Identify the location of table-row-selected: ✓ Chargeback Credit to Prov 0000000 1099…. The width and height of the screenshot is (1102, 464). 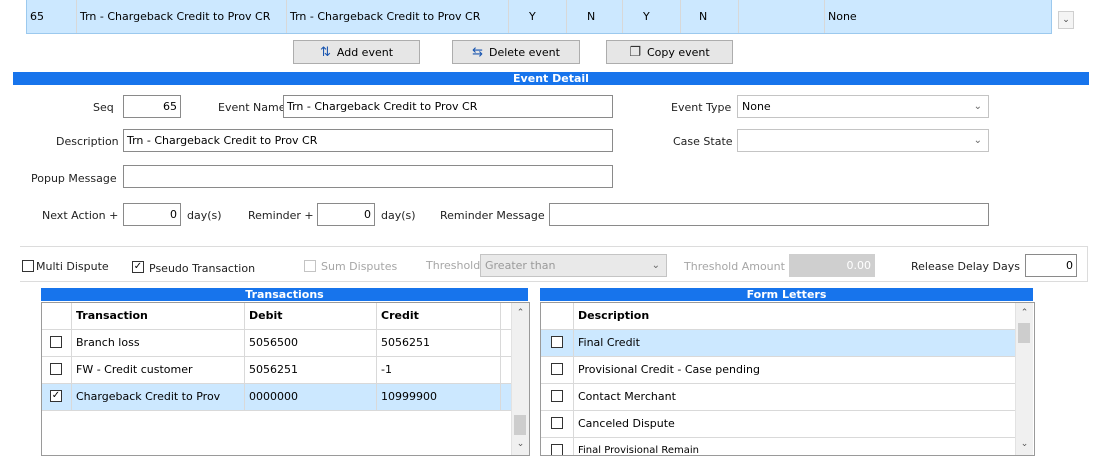
(277, 397).